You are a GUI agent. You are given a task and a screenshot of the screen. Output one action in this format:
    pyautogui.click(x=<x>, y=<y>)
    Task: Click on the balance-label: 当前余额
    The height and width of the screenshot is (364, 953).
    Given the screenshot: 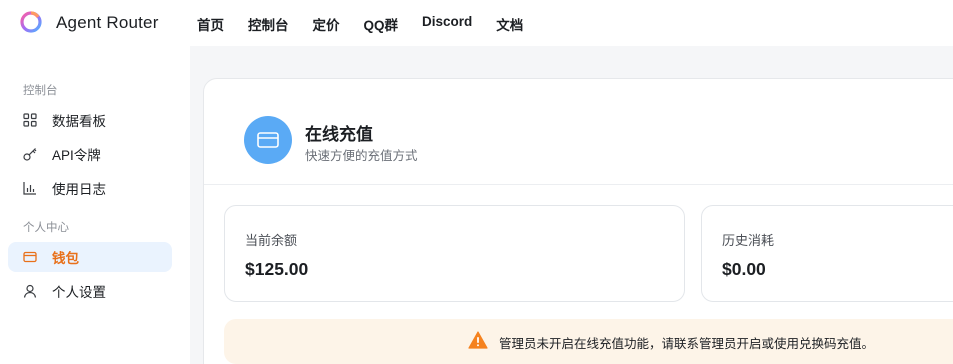 What is the action you would take?
    pyautogui.click(x=271, y=240)
    